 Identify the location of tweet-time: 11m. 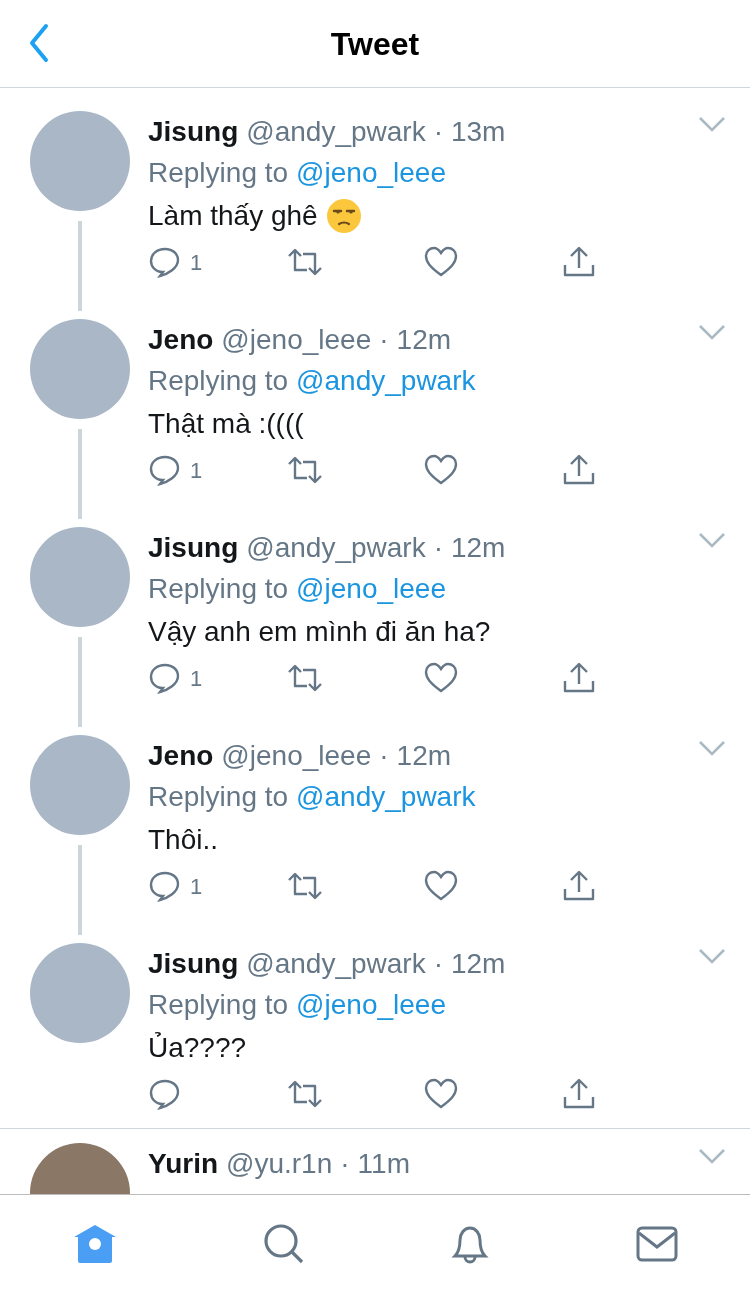
(383, 1164).